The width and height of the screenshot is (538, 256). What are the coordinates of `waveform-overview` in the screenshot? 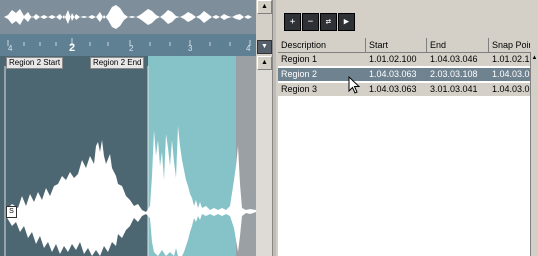 It's located at (128, 17).